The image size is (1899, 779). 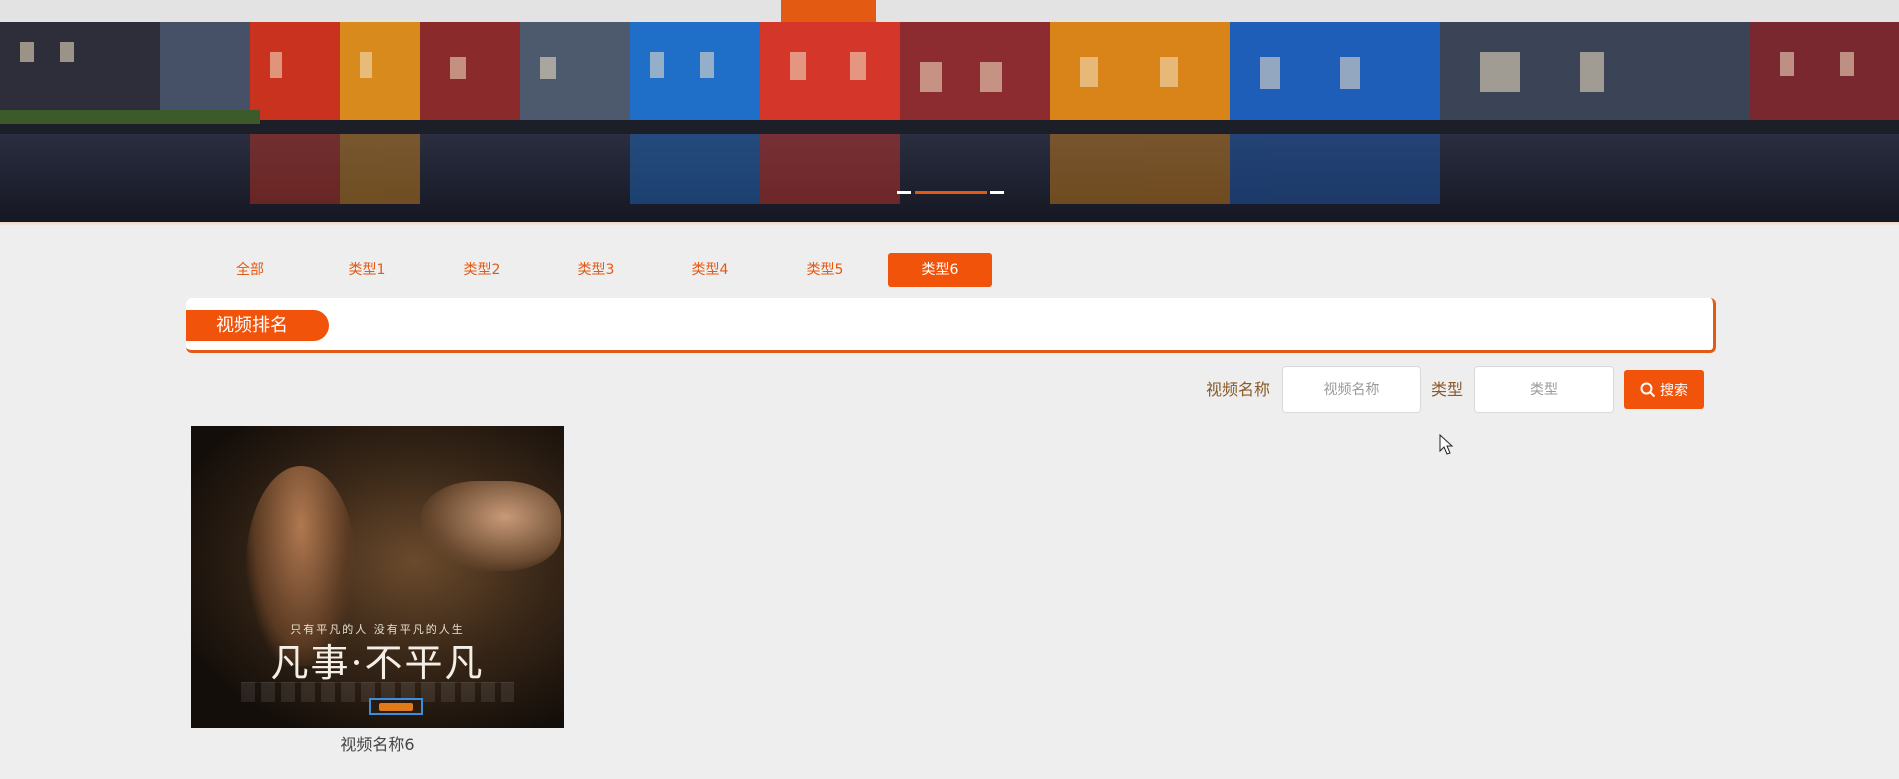 What do you see at coordinates (257, 325) in the screenshot?
I see `ranking-title: 视频排名` at bounding box center [257, 325].